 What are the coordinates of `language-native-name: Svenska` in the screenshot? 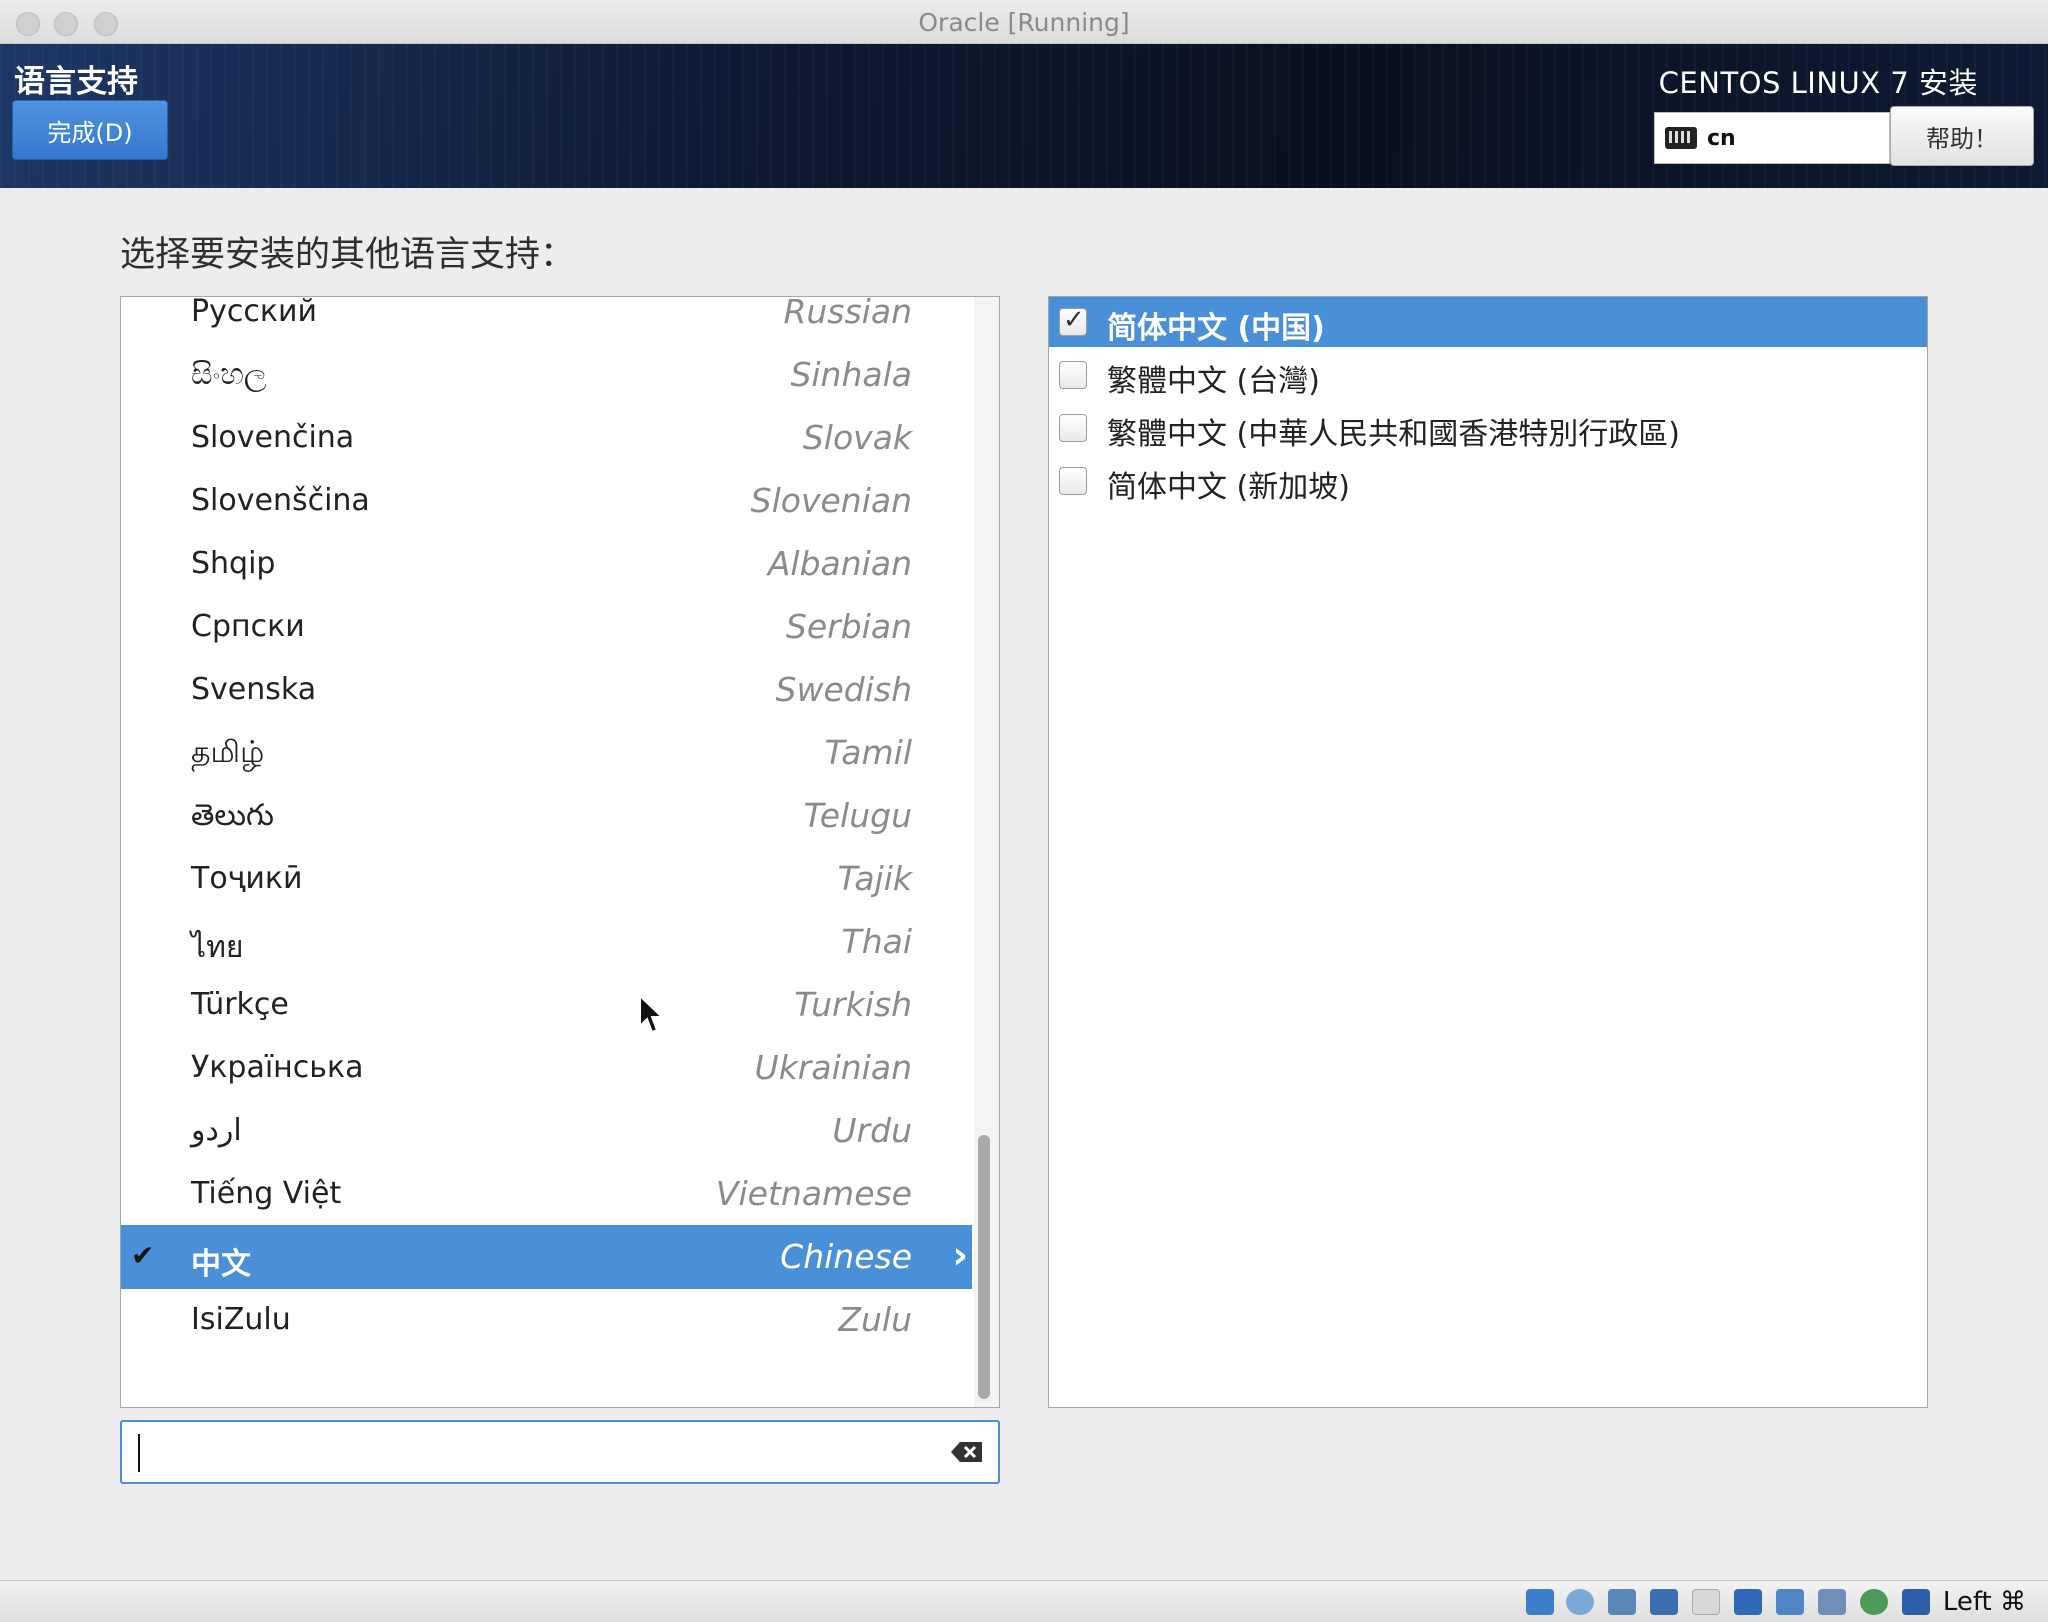 It's located at (254, 689).